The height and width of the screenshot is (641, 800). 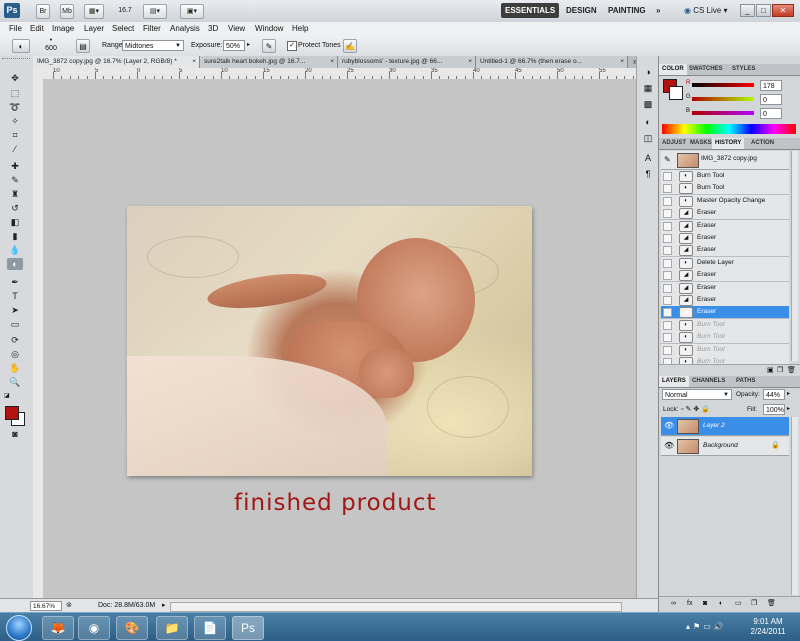 I want to click on history-scrollbar, so click(x=794, y=256).